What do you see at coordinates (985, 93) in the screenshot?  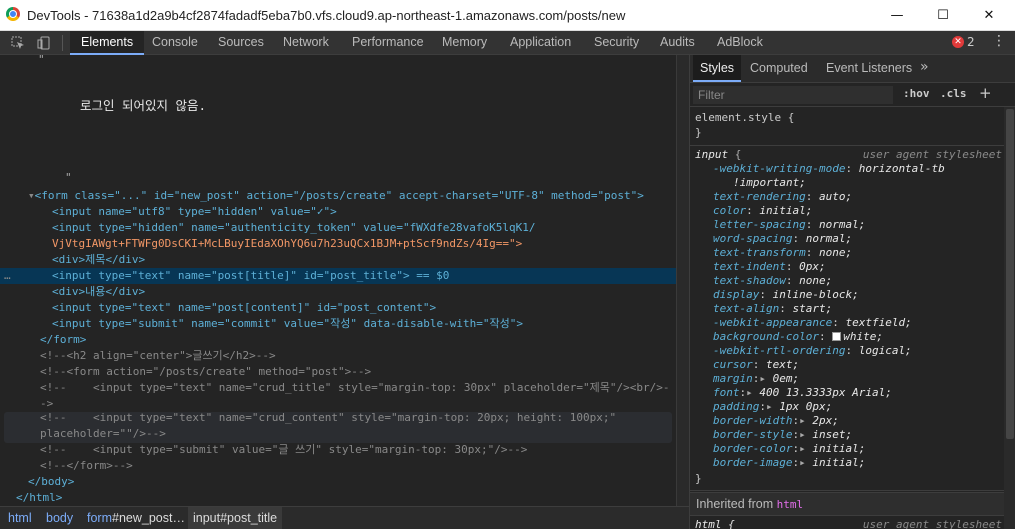 I see `new-rule-icon: +` at bounding box center [985, 93].